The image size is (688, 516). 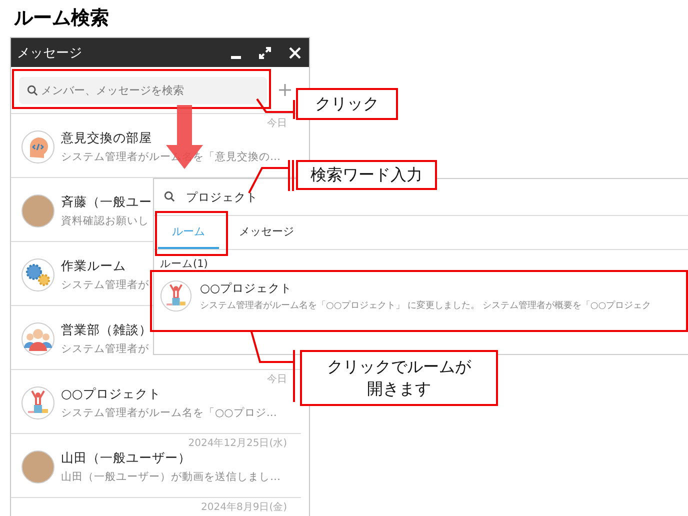 What do you see at coordinates (61, 18) in the screenshot?
I see `page-title: ルーム検索` at bounding box center [61, 18].